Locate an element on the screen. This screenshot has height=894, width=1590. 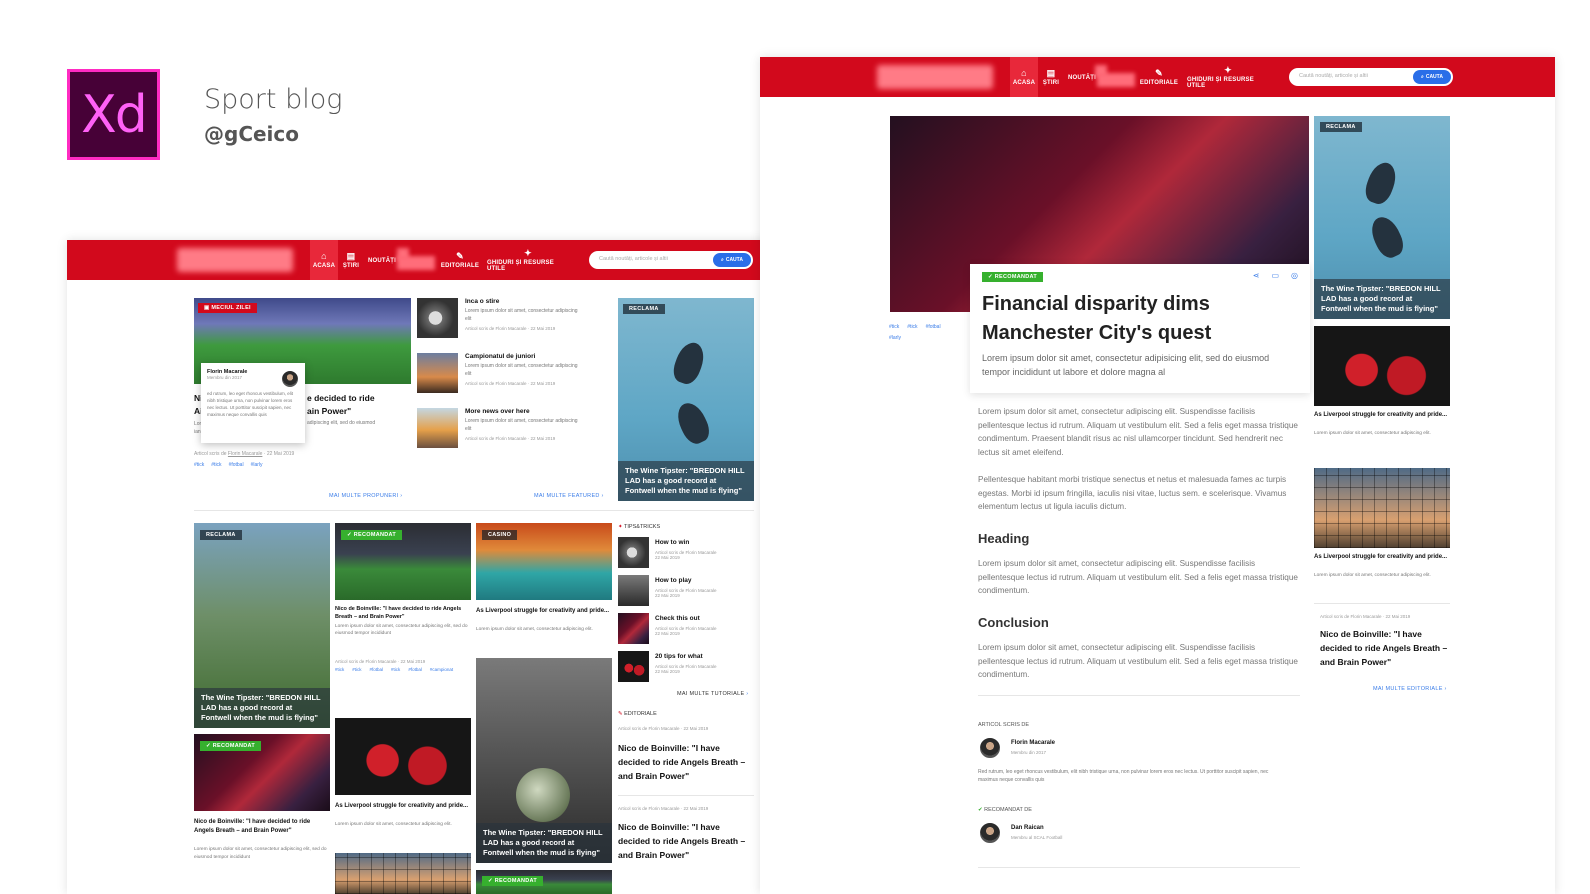
more-proposals-link: MAI MULTE PROPUNERI › is located at coordinates (365, 496).